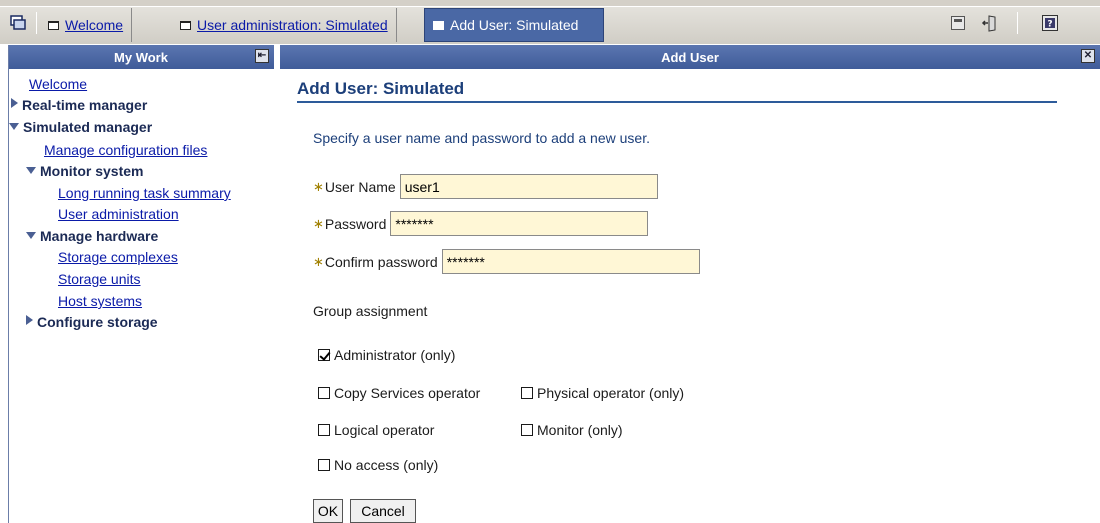 Image resolution: width=1100 pixels, height=523 pixels. I want to click on username-row: ∗ User Name, so click(485, 186).